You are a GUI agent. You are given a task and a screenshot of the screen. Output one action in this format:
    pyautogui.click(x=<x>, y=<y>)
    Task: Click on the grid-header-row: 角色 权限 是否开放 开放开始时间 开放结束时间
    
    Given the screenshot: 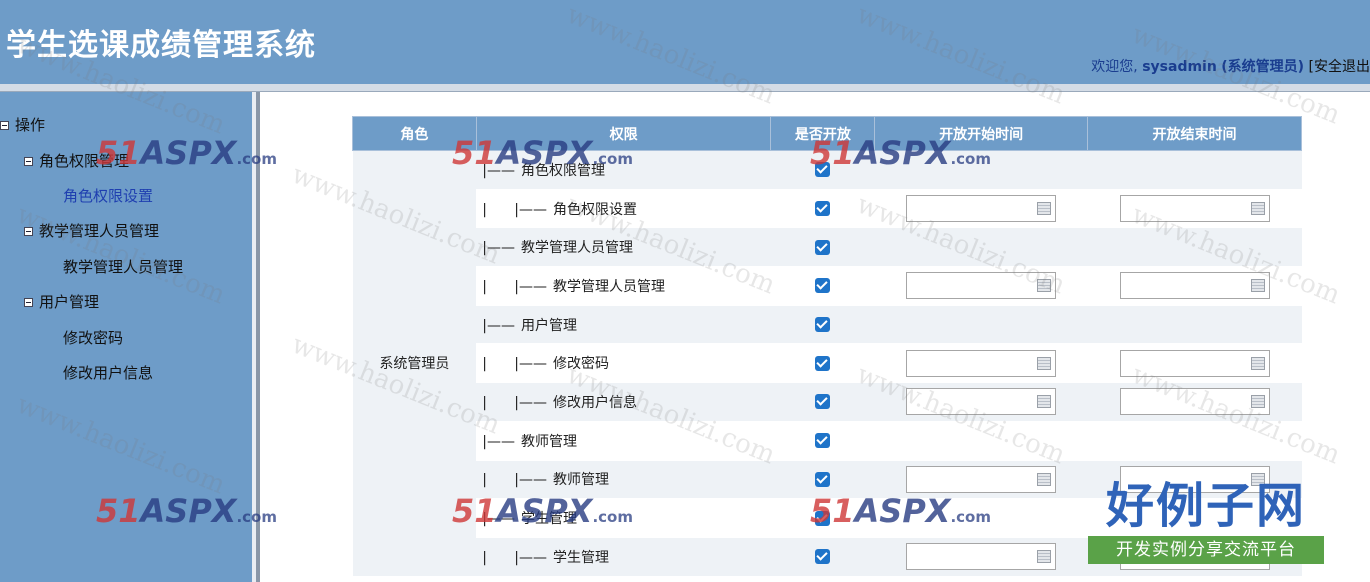 What is the action you would take?
    pyautogui.click(x=827, y=133)
    